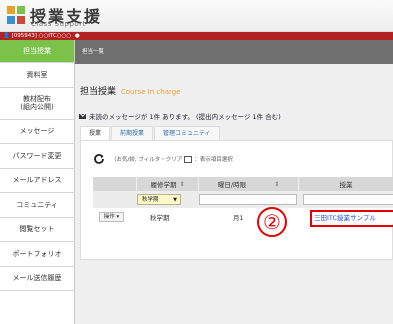  I want to click on step-number-badge: ②, so click(272, 222).